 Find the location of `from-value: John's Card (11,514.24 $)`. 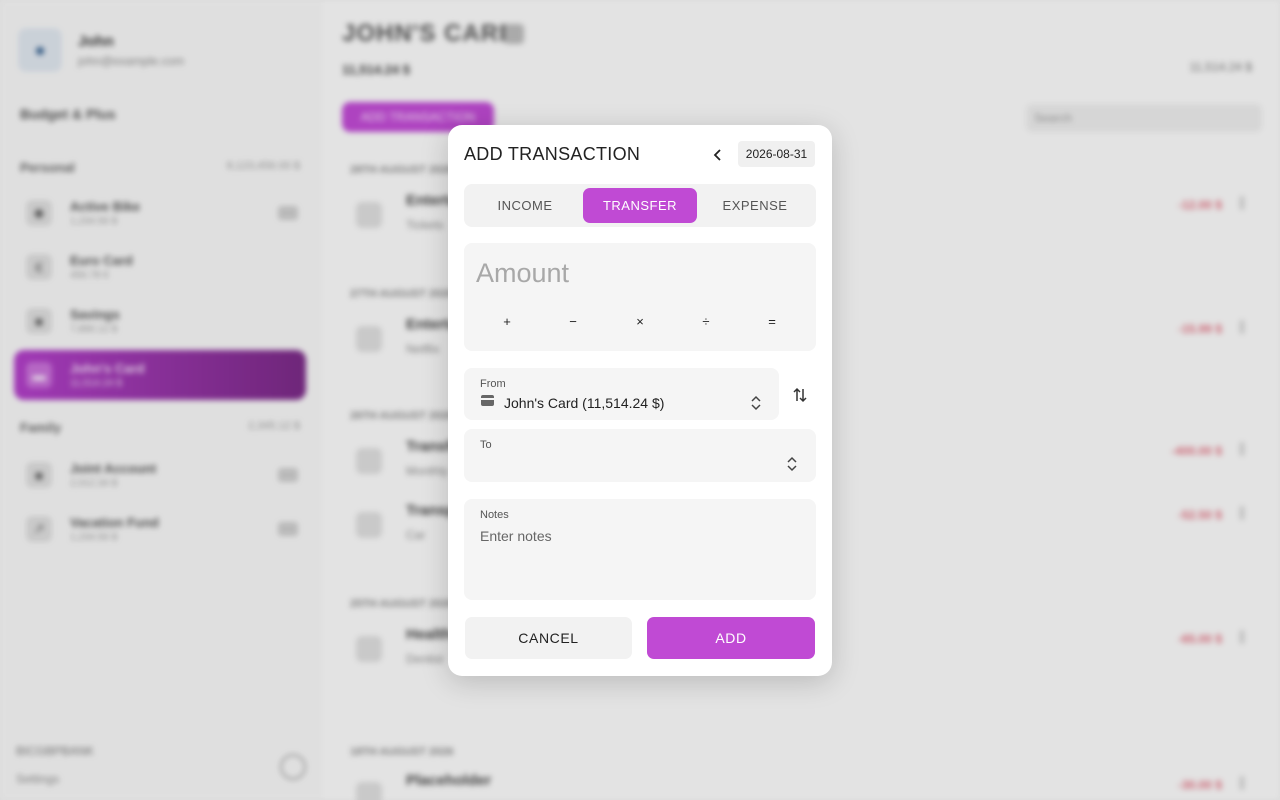

from-value: John's Card (11,514.24 $) is located at coordinates (584, 403).